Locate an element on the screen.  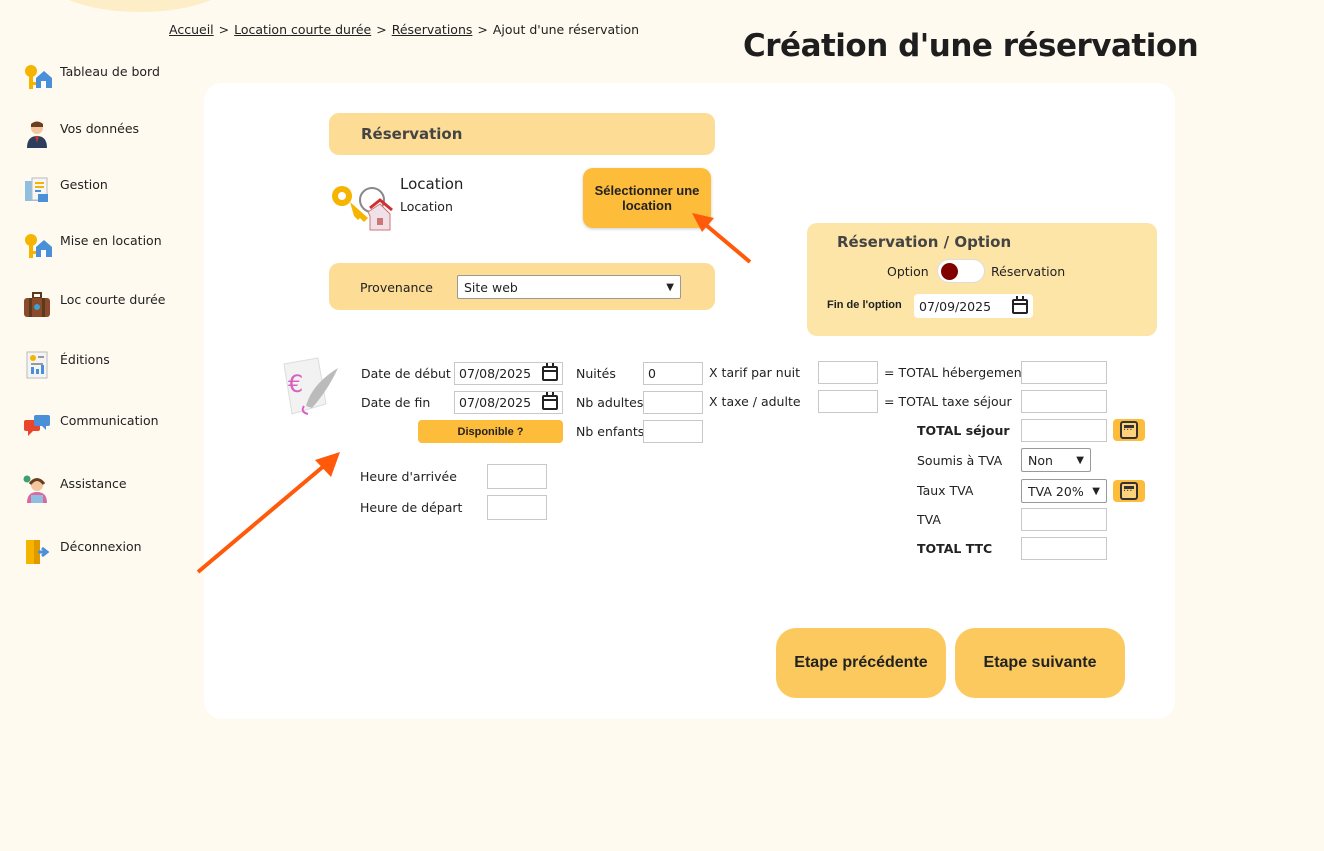
arrival-time-label: Heure d'arrivée is located at coordinates (408, 476).